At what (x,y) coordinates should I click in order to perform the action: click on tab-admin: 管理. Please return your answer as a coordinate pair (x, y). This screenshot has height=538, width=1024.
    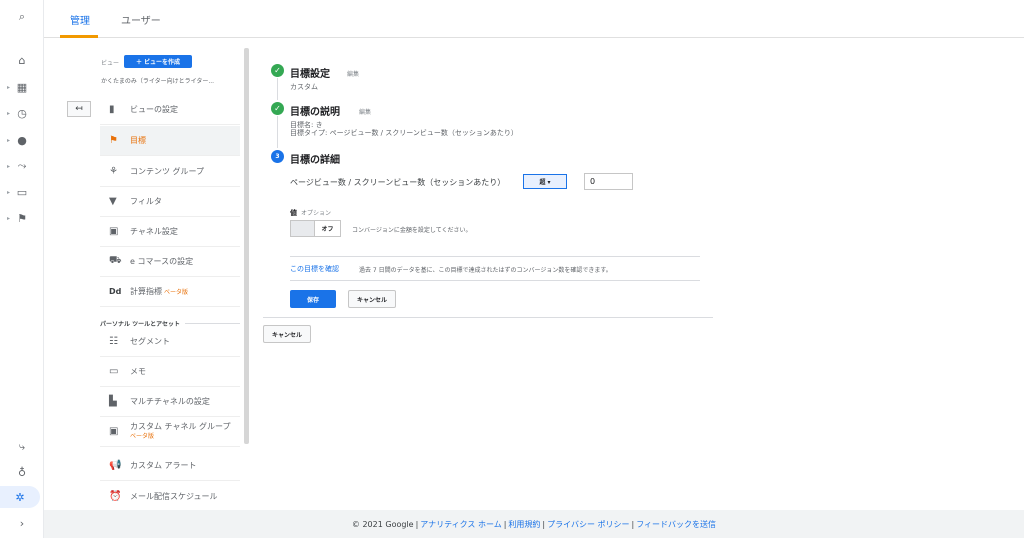
    Looking at the image, I should click on (80, 19).